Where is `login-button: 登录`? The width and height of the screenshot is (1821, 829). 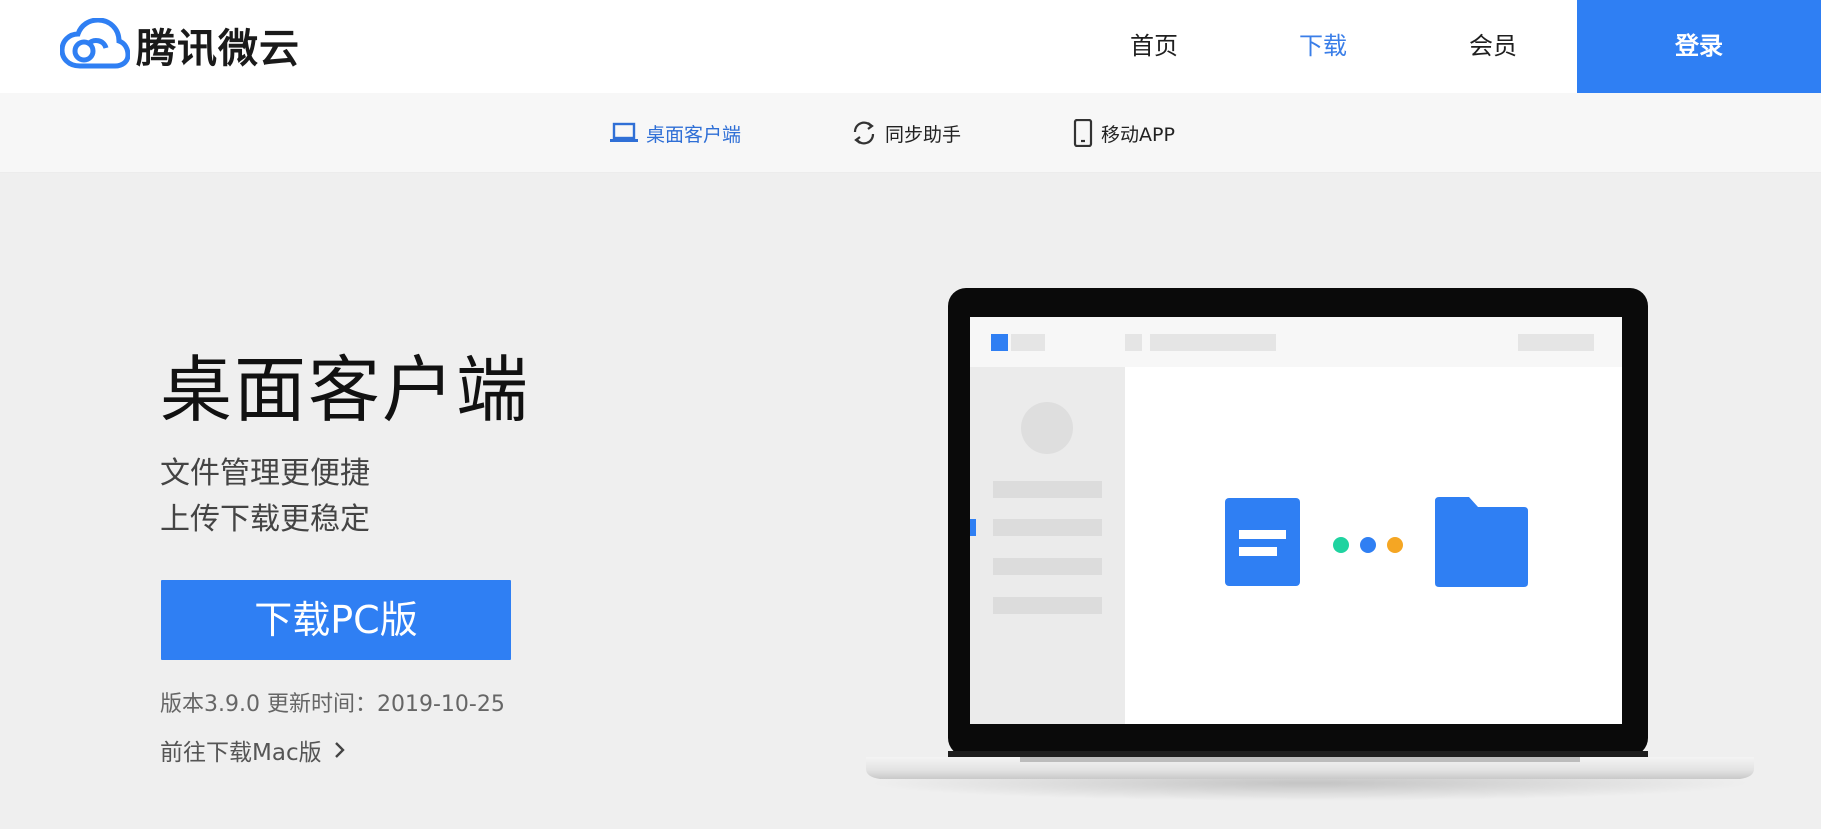
login-button: 登录 is located at coordinates (1699, 46).